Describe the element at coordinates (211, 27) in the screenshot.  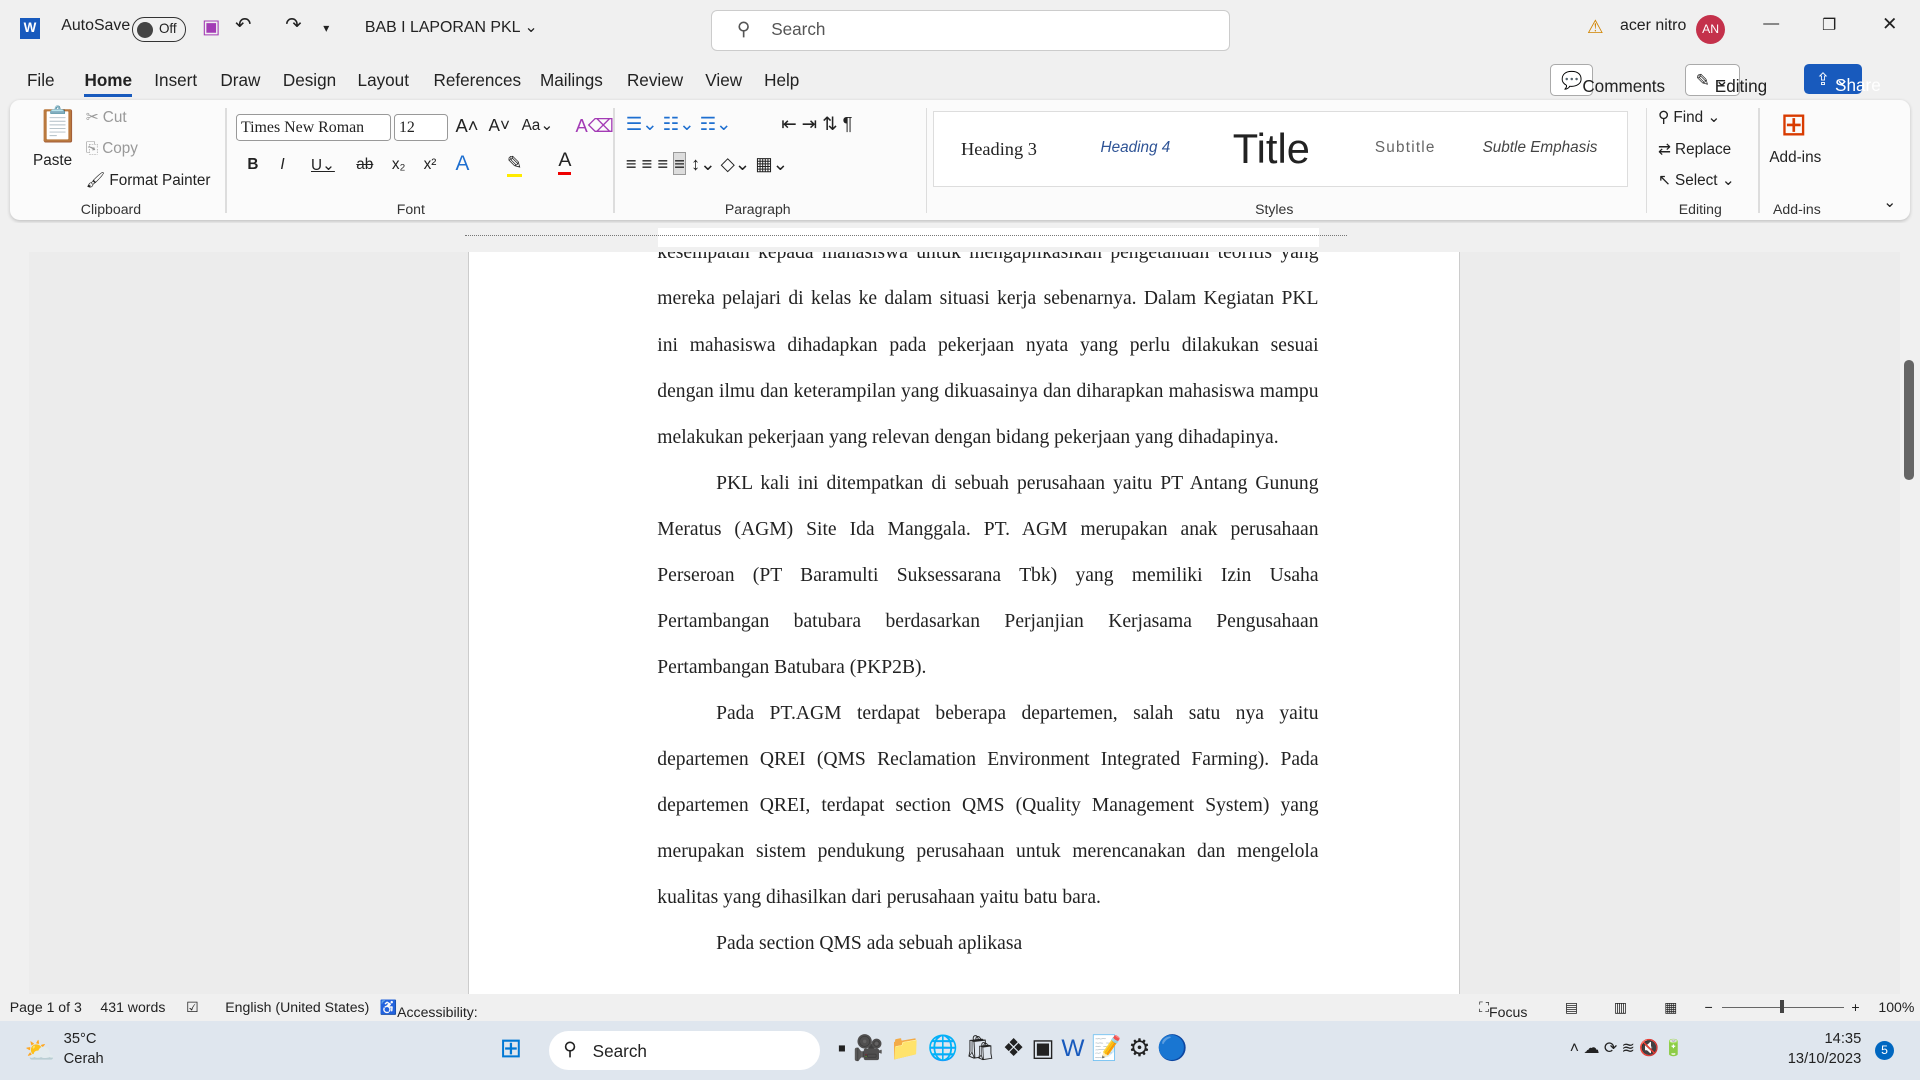
I see `save-icon: ▣` at that location.